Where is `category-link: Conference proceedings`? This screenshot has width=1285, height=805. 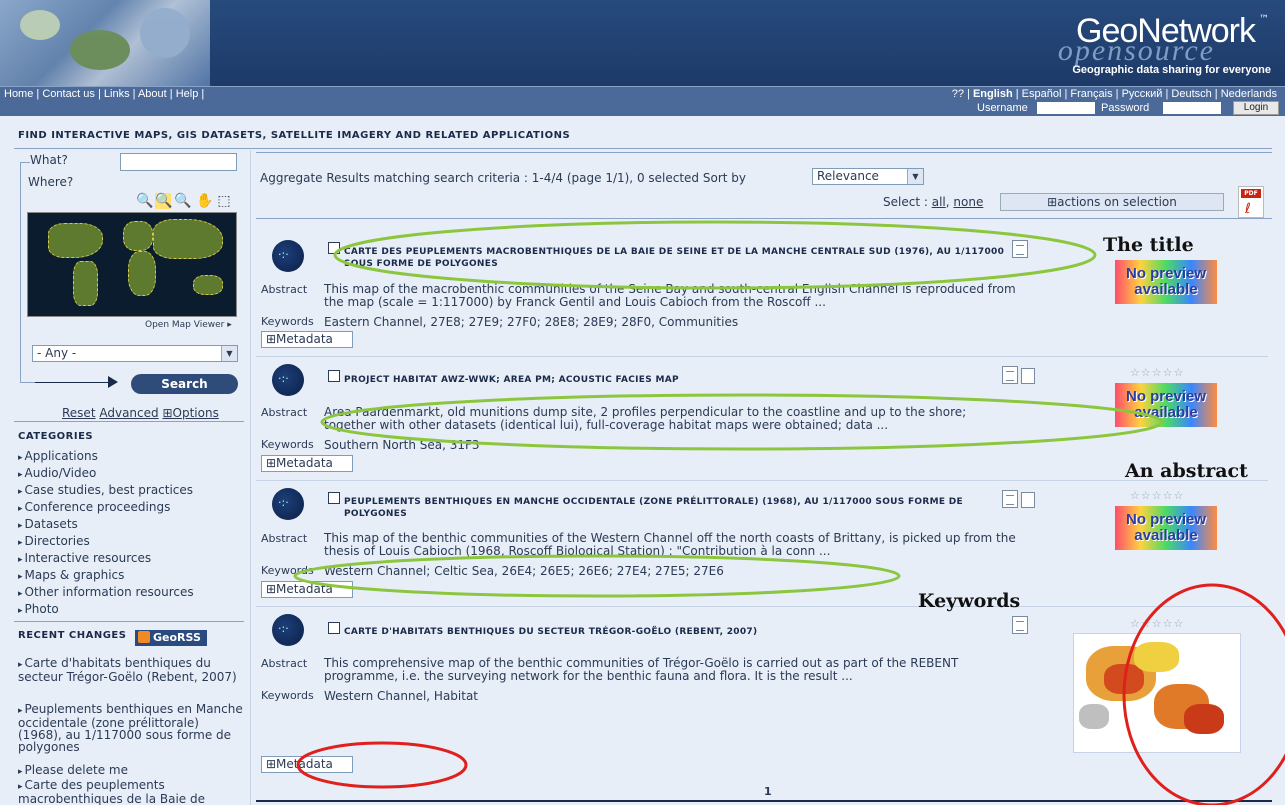 category-link: Conference proceedings is located at coordinates (94, 507).